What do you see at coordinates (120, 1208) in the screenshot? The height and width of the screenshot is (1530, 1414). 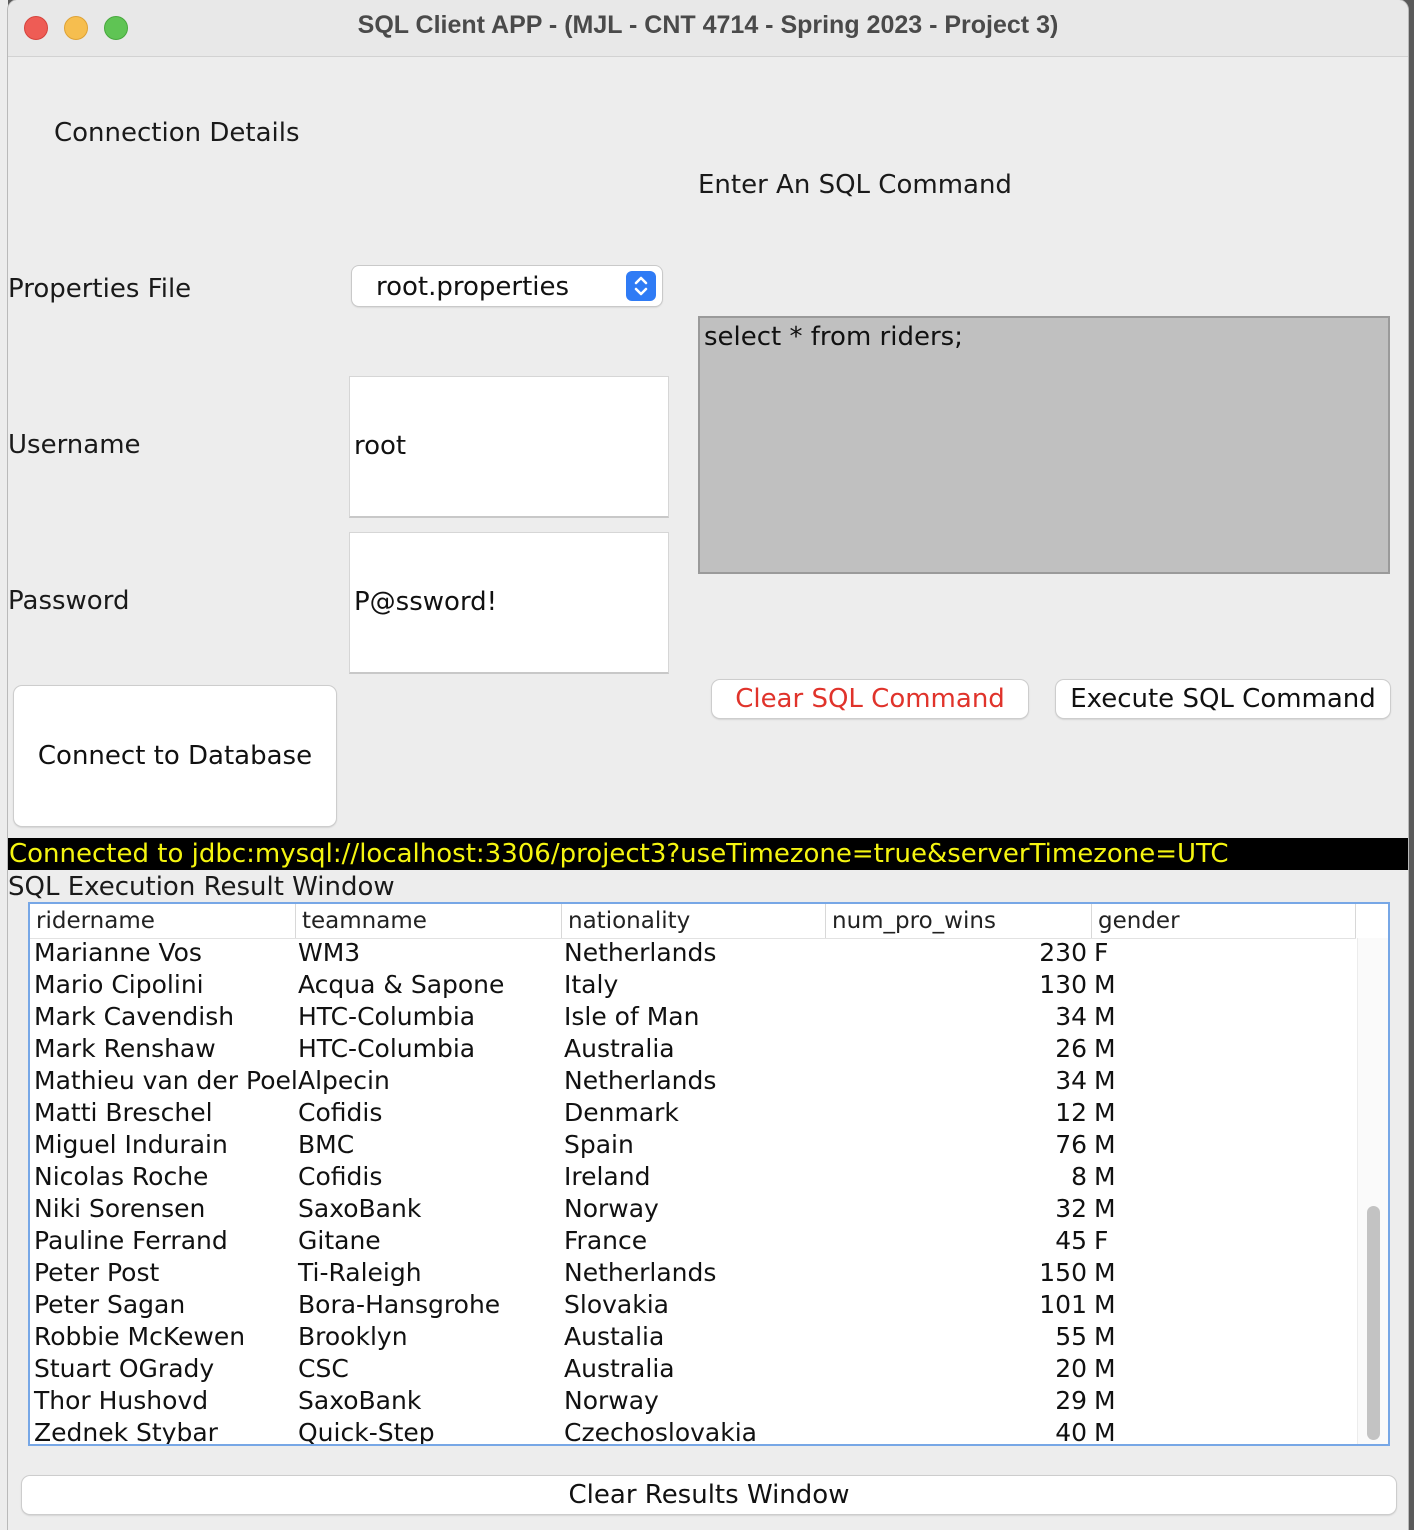 I see `cell-ridername: Niki Sorensen` at bounding box center [120, 1208].